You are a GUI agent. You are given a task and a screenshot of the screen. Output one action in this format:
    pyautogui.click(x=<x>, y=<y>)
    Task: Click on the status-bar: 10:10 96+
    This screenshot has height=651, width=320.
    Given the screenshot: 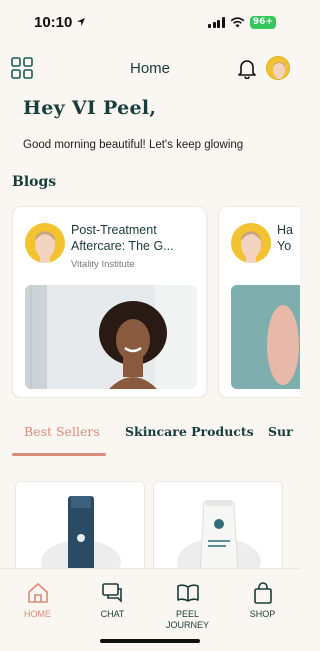 What is the action you would take?
    pyautogui.click(x=150, y=22)
    